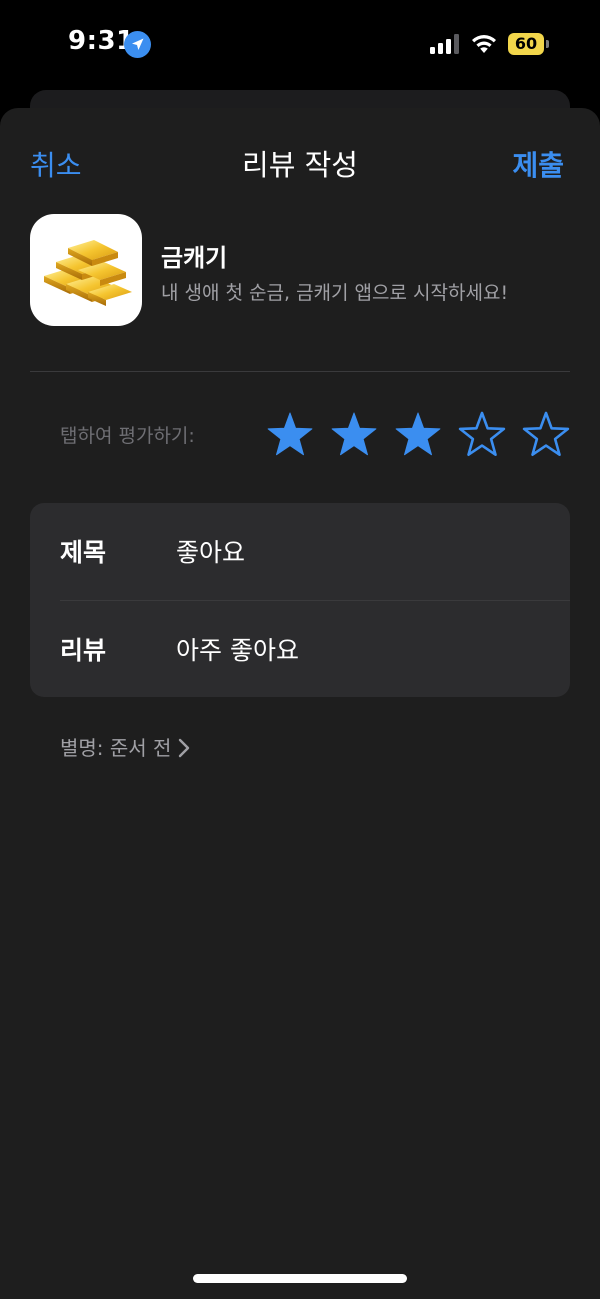 The height and width of the screenshot is (1299, 600). Describe the element at coordinates (127, 436) in the screenshot. I see `rating-label: 탭하여 평가하기:` at that location.